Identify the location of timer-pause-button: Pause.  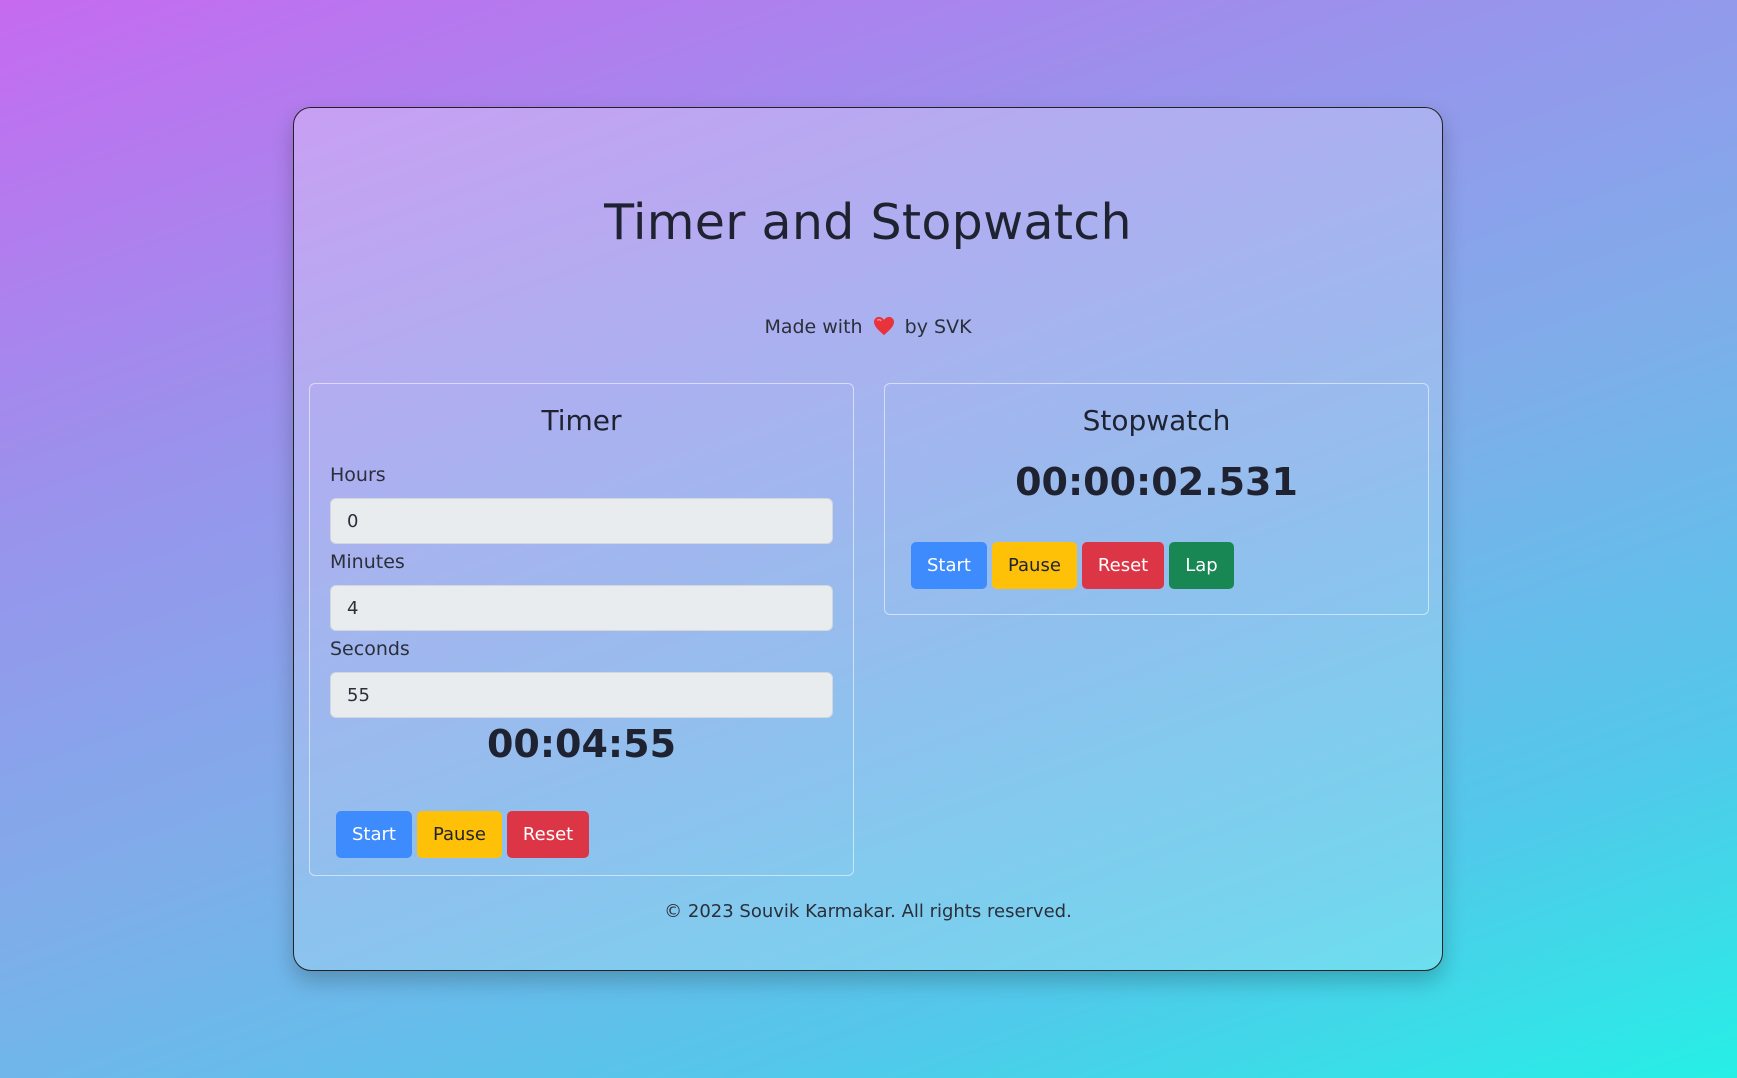
(459, 834).